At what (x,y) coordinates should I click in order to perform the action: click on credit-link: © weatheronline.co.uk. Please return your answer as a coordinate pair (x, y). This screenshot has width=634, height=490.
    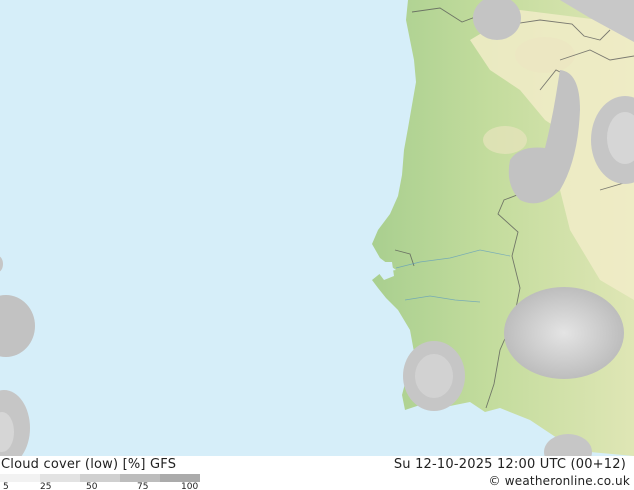
    Looking at the image, I should click on (559, 481).